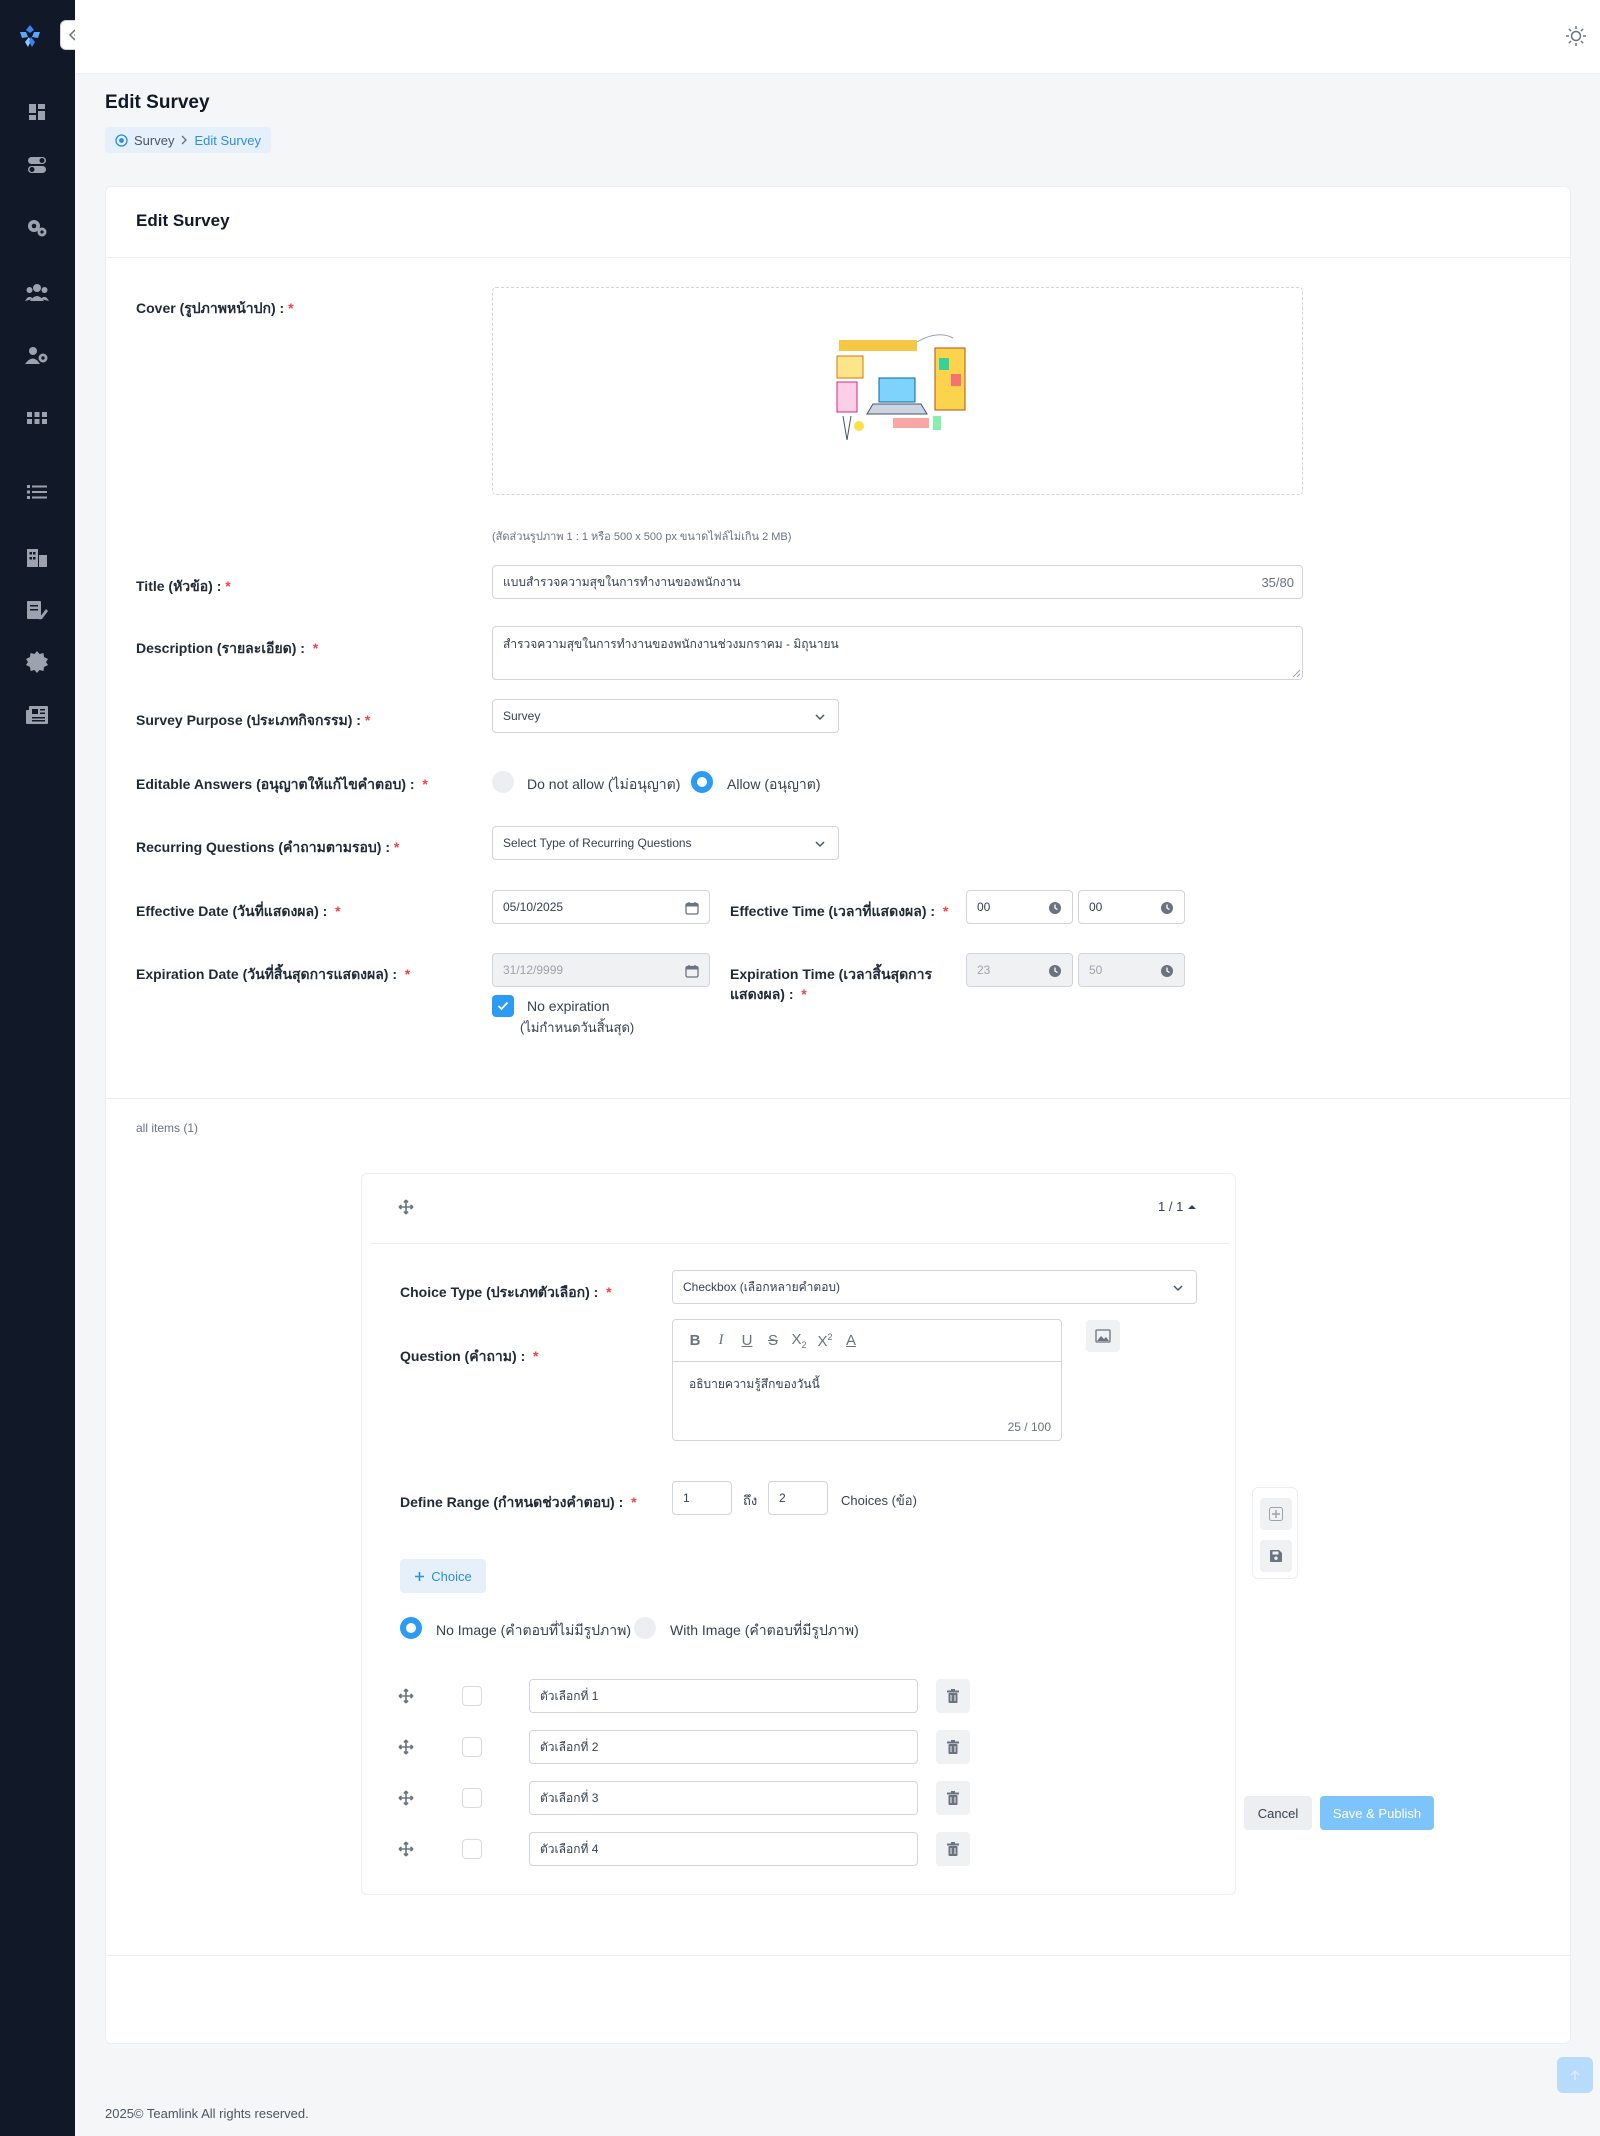 The width and height of the screenshot is (1600, 2136). What do you see at coordinates (37, 228) in the screenshot?
I see `settings-icon` at bounding box center [37, 228].